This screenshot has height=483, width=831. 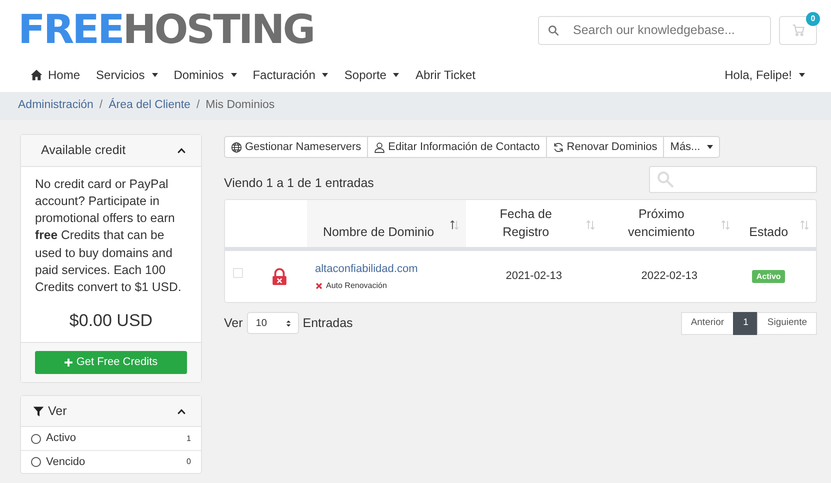 What do you see at coordinates (768, 276) in the screenshot?
I see `status-badge: Activo` at bounding box center [768, 276].